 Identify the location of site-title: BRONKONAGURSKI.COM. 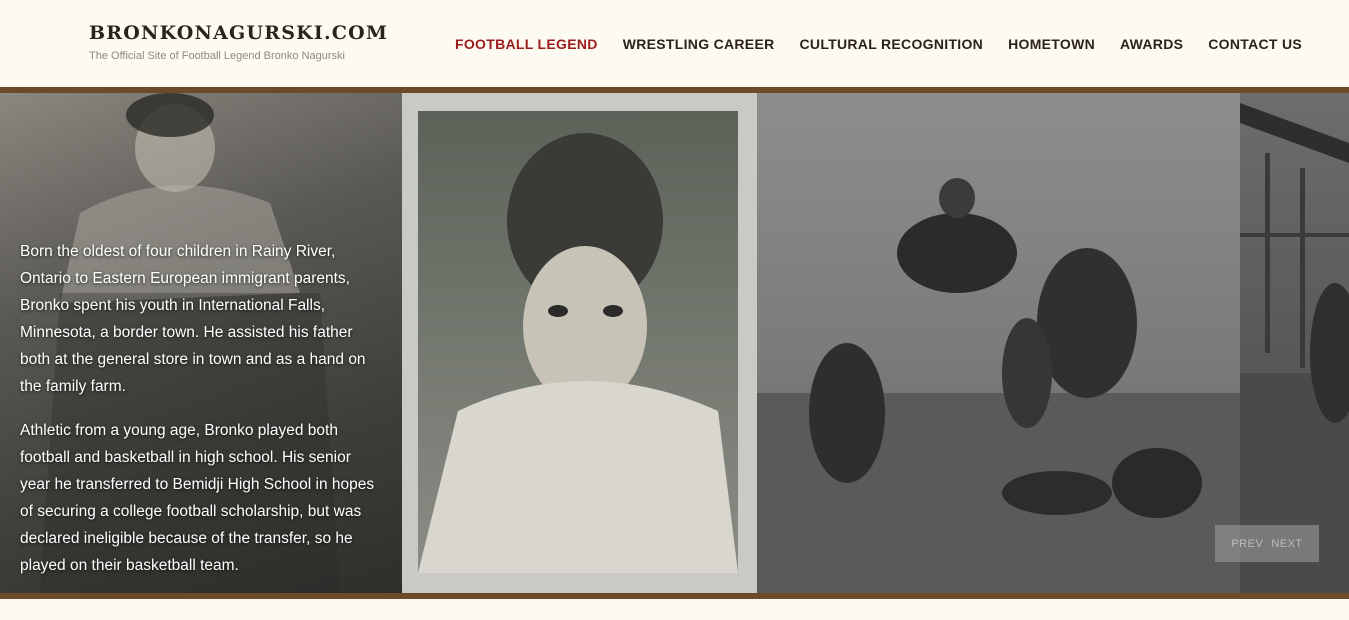
(238, 33).